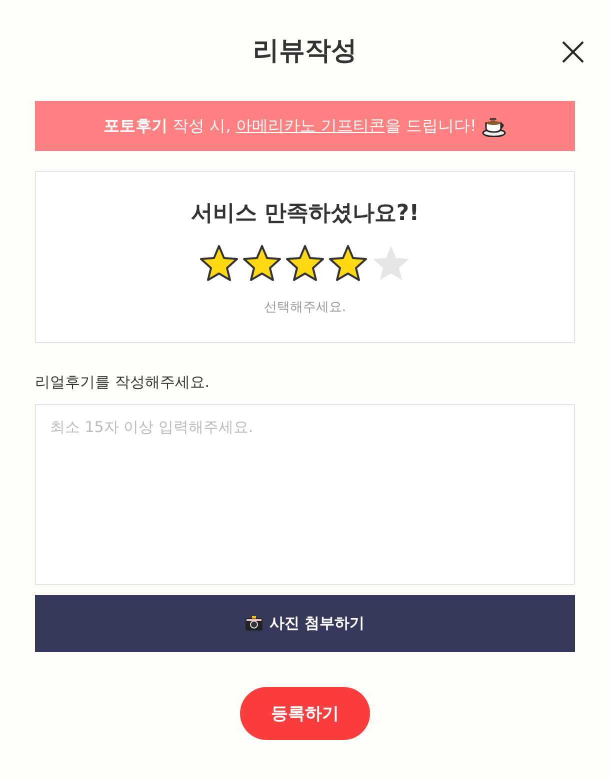 The height and width of the screenshot is (779, 610). I want to click on promo-text: 포토후기 작성 시, 아메리카노 기프티콘을 드립니다!, so click(290, 126).